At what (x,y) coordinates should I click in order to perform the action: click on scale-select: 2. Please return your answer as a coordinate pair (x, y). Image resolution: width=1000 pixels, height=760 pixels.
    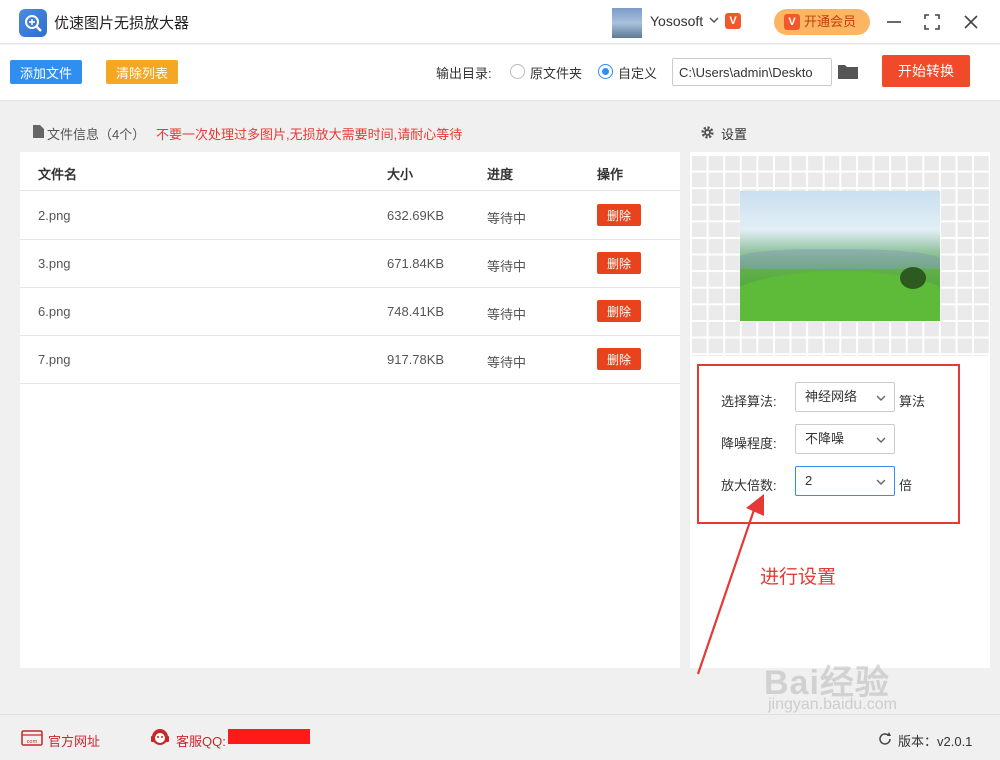
    Looking at the image, I should click on (845, 481).